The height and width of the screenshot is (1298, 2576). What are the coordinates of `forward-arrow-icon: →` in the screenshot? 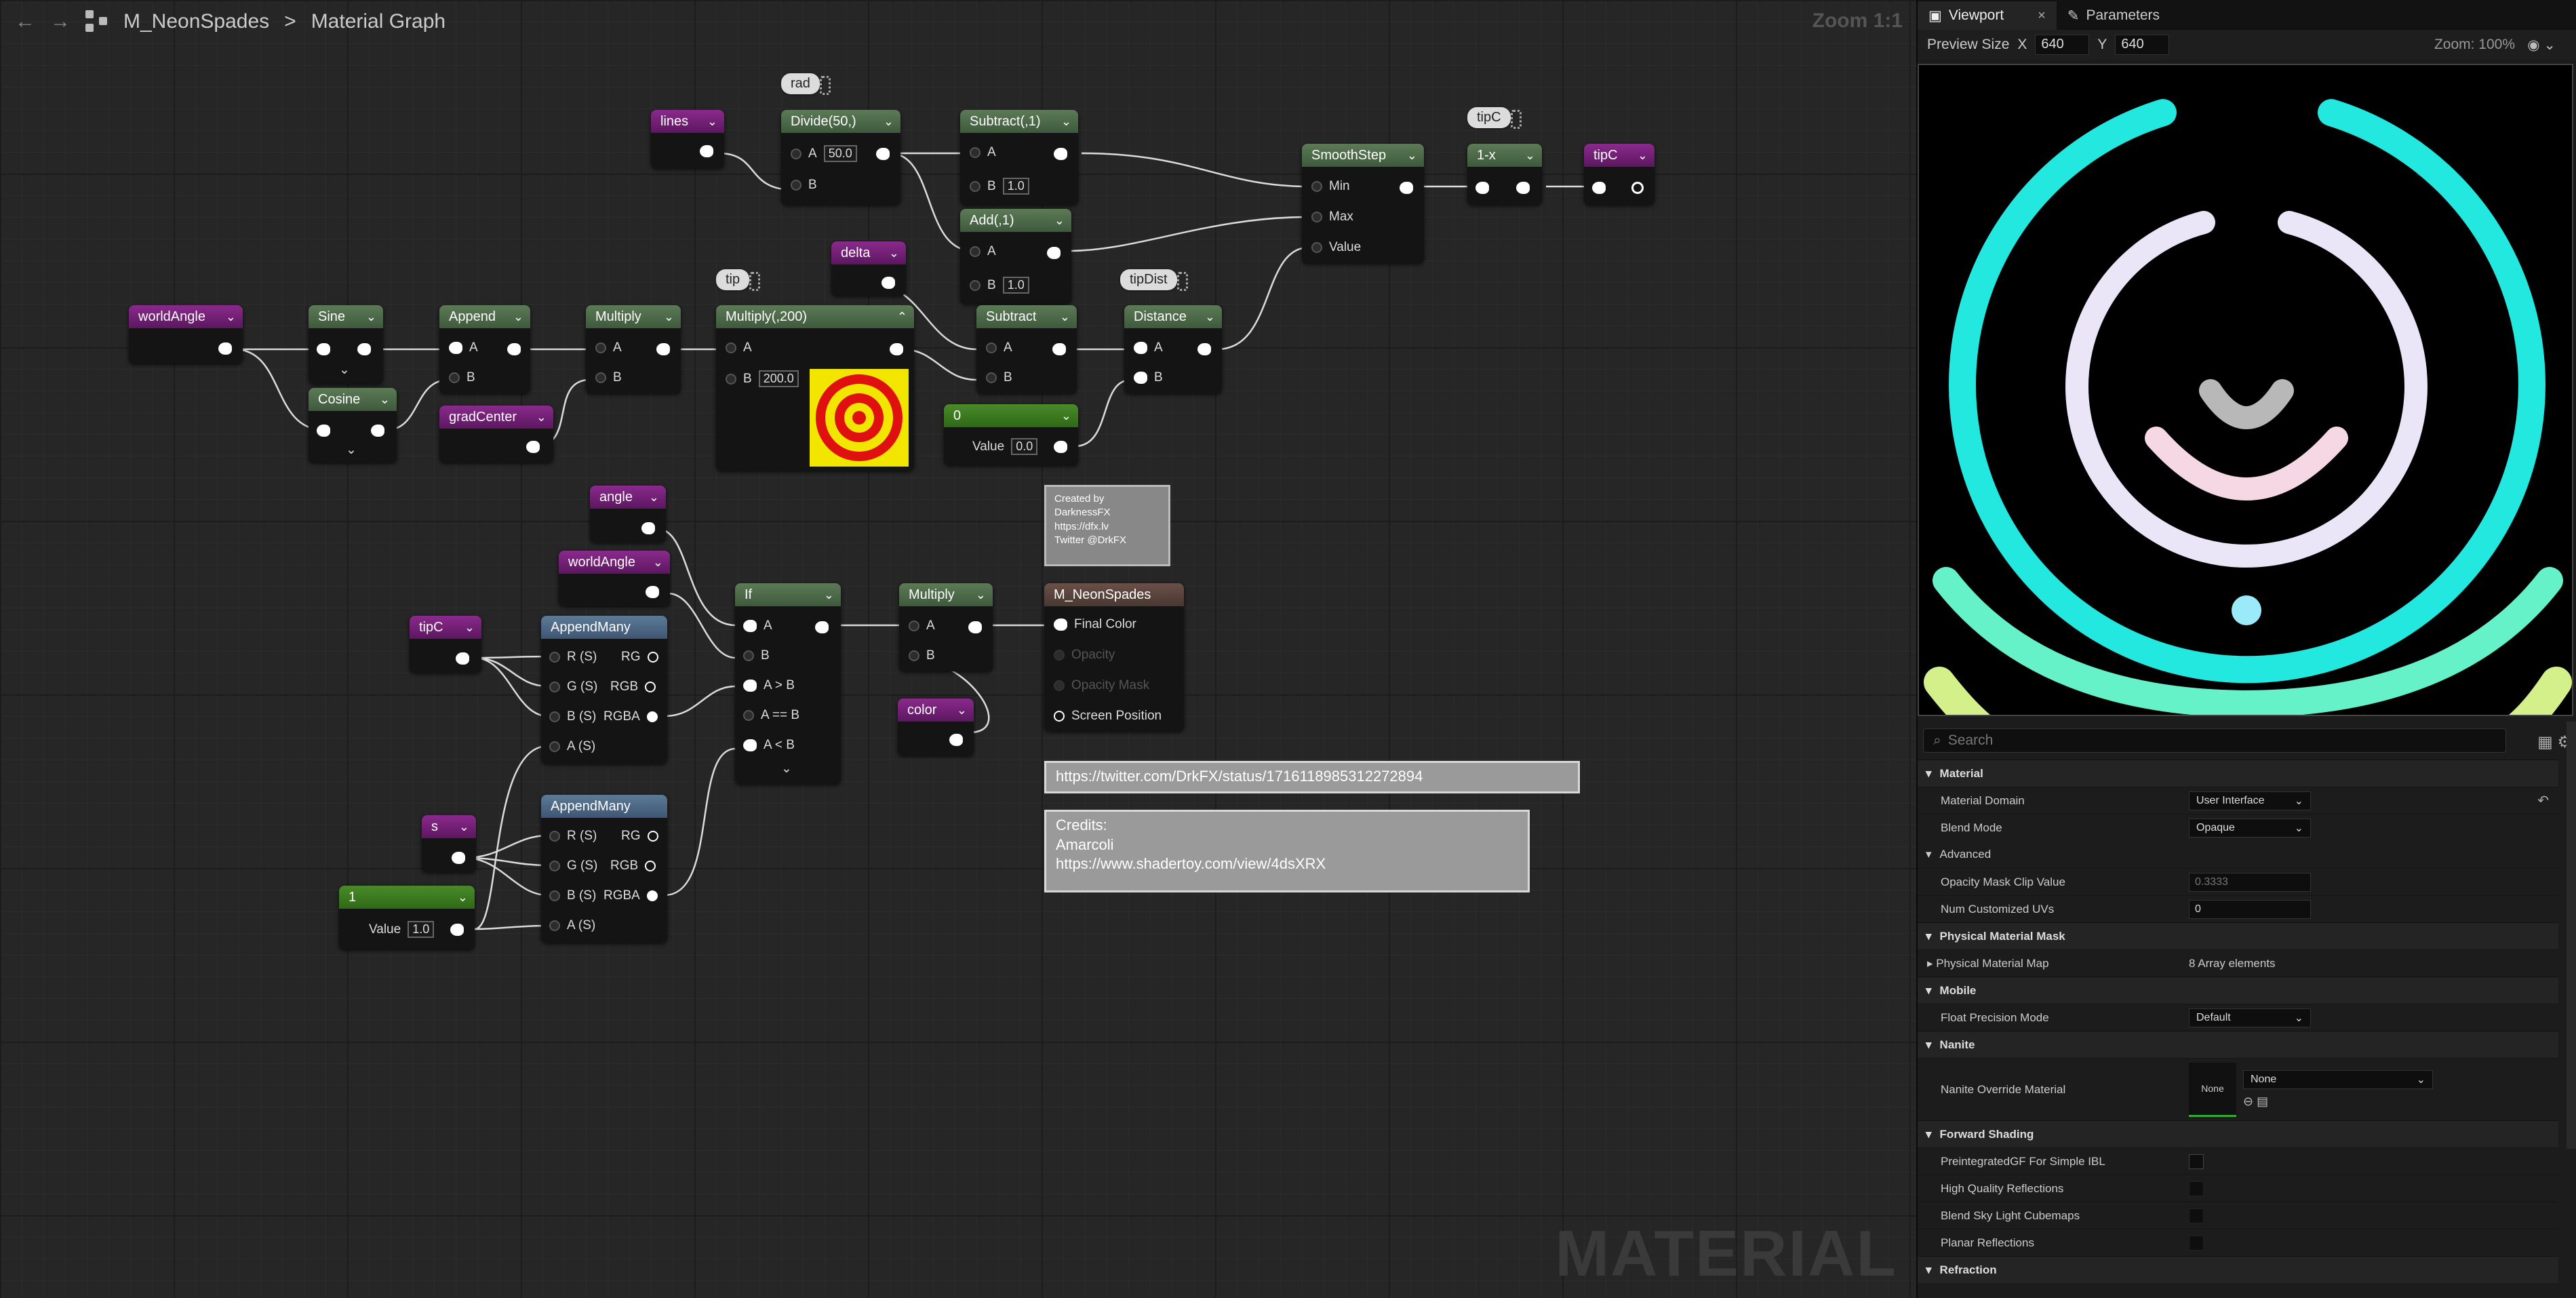 It's located at (60, 21).